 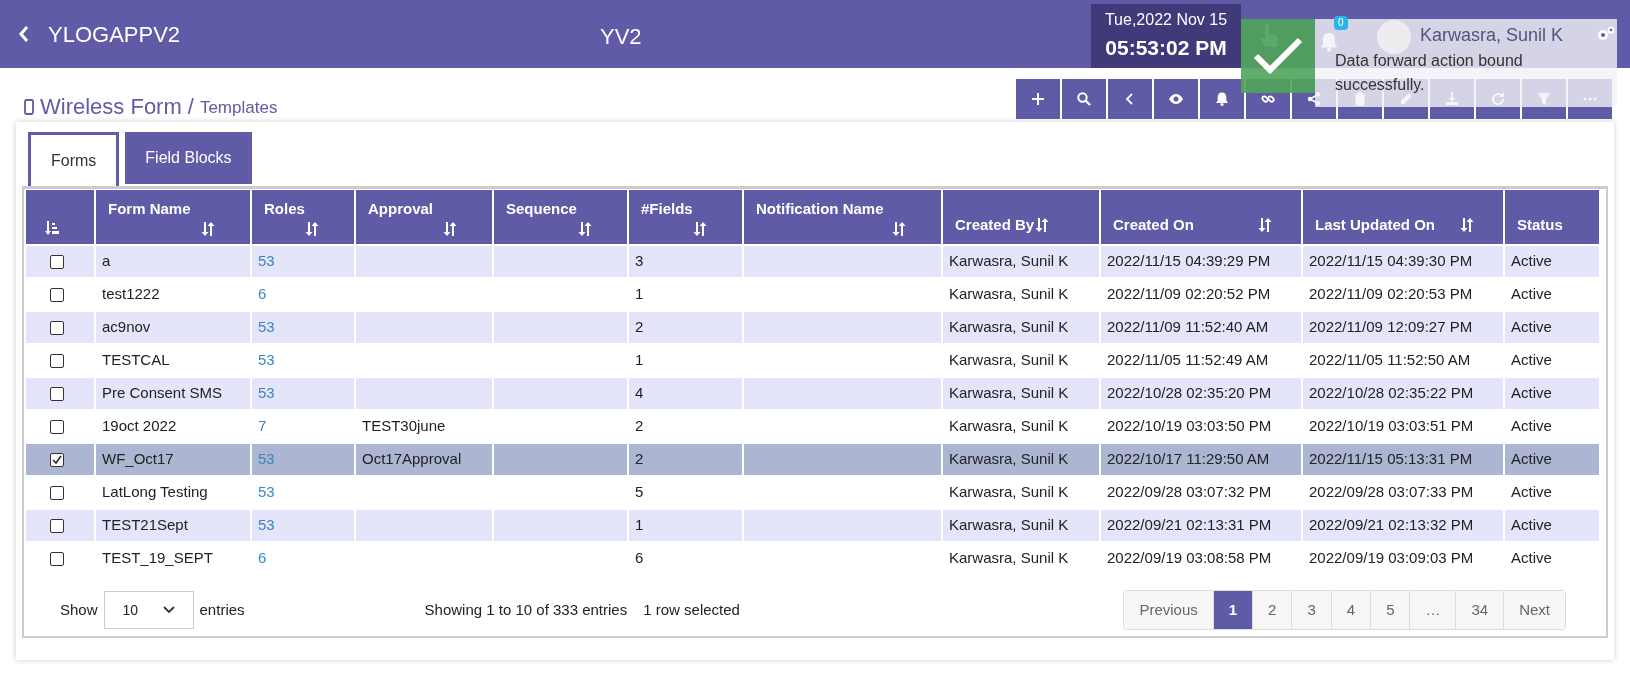 I want to click on table-cell: WF_Oct17, so click(x=138, y=459).